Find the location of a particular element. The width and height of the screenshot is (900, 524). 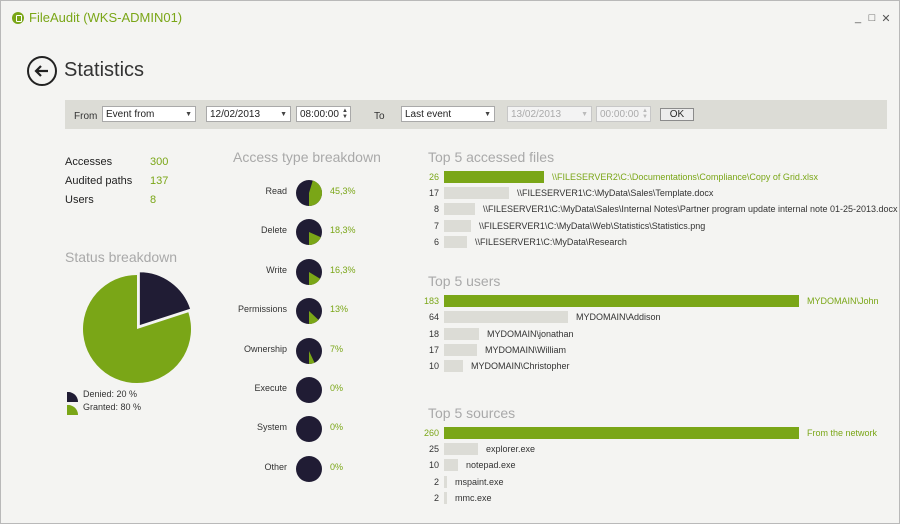

to-label: To is located at coordinates (379, 116).